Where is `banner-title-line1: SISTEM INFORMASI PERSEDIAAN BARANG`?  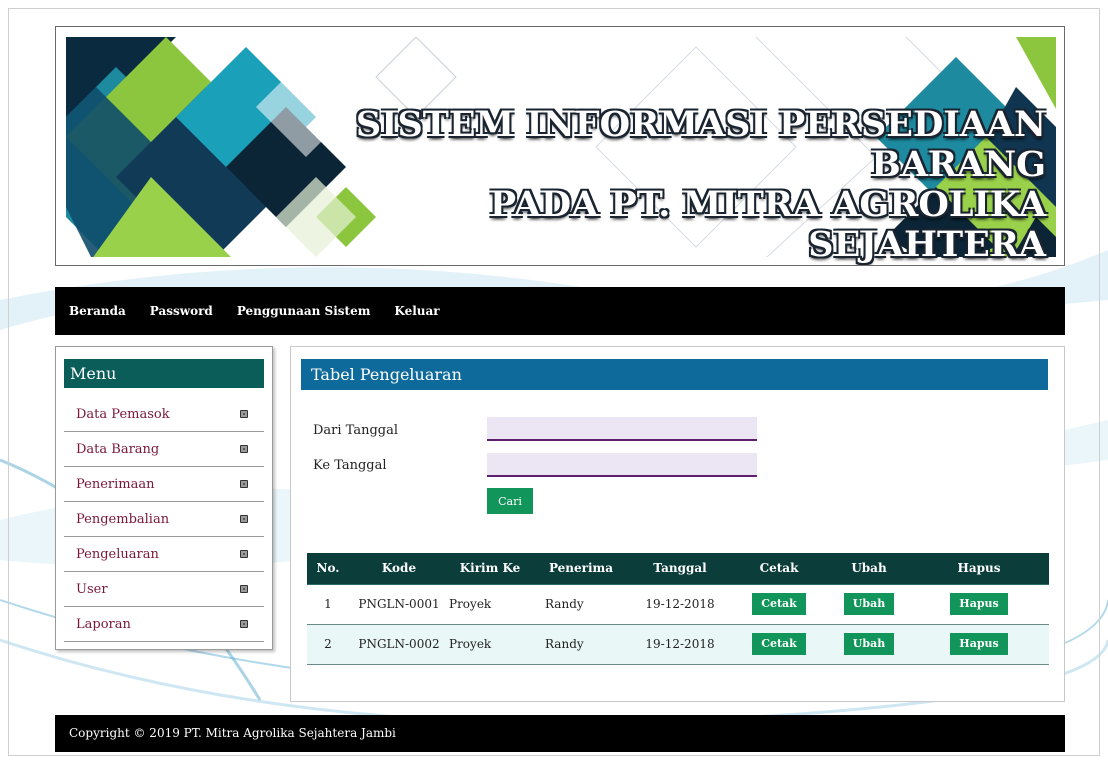
banner-title-line1: SISTEM INFORMASI PERSEDIAAN BARANG is located at coordinates (700, 144).